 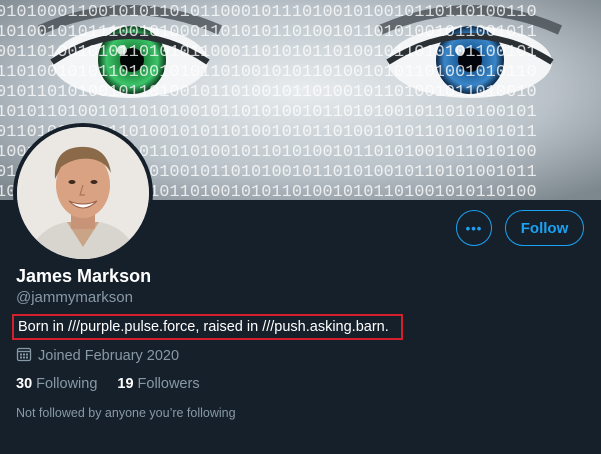 I want to click on following-link: 30 Following, so click(x=56, y=384).